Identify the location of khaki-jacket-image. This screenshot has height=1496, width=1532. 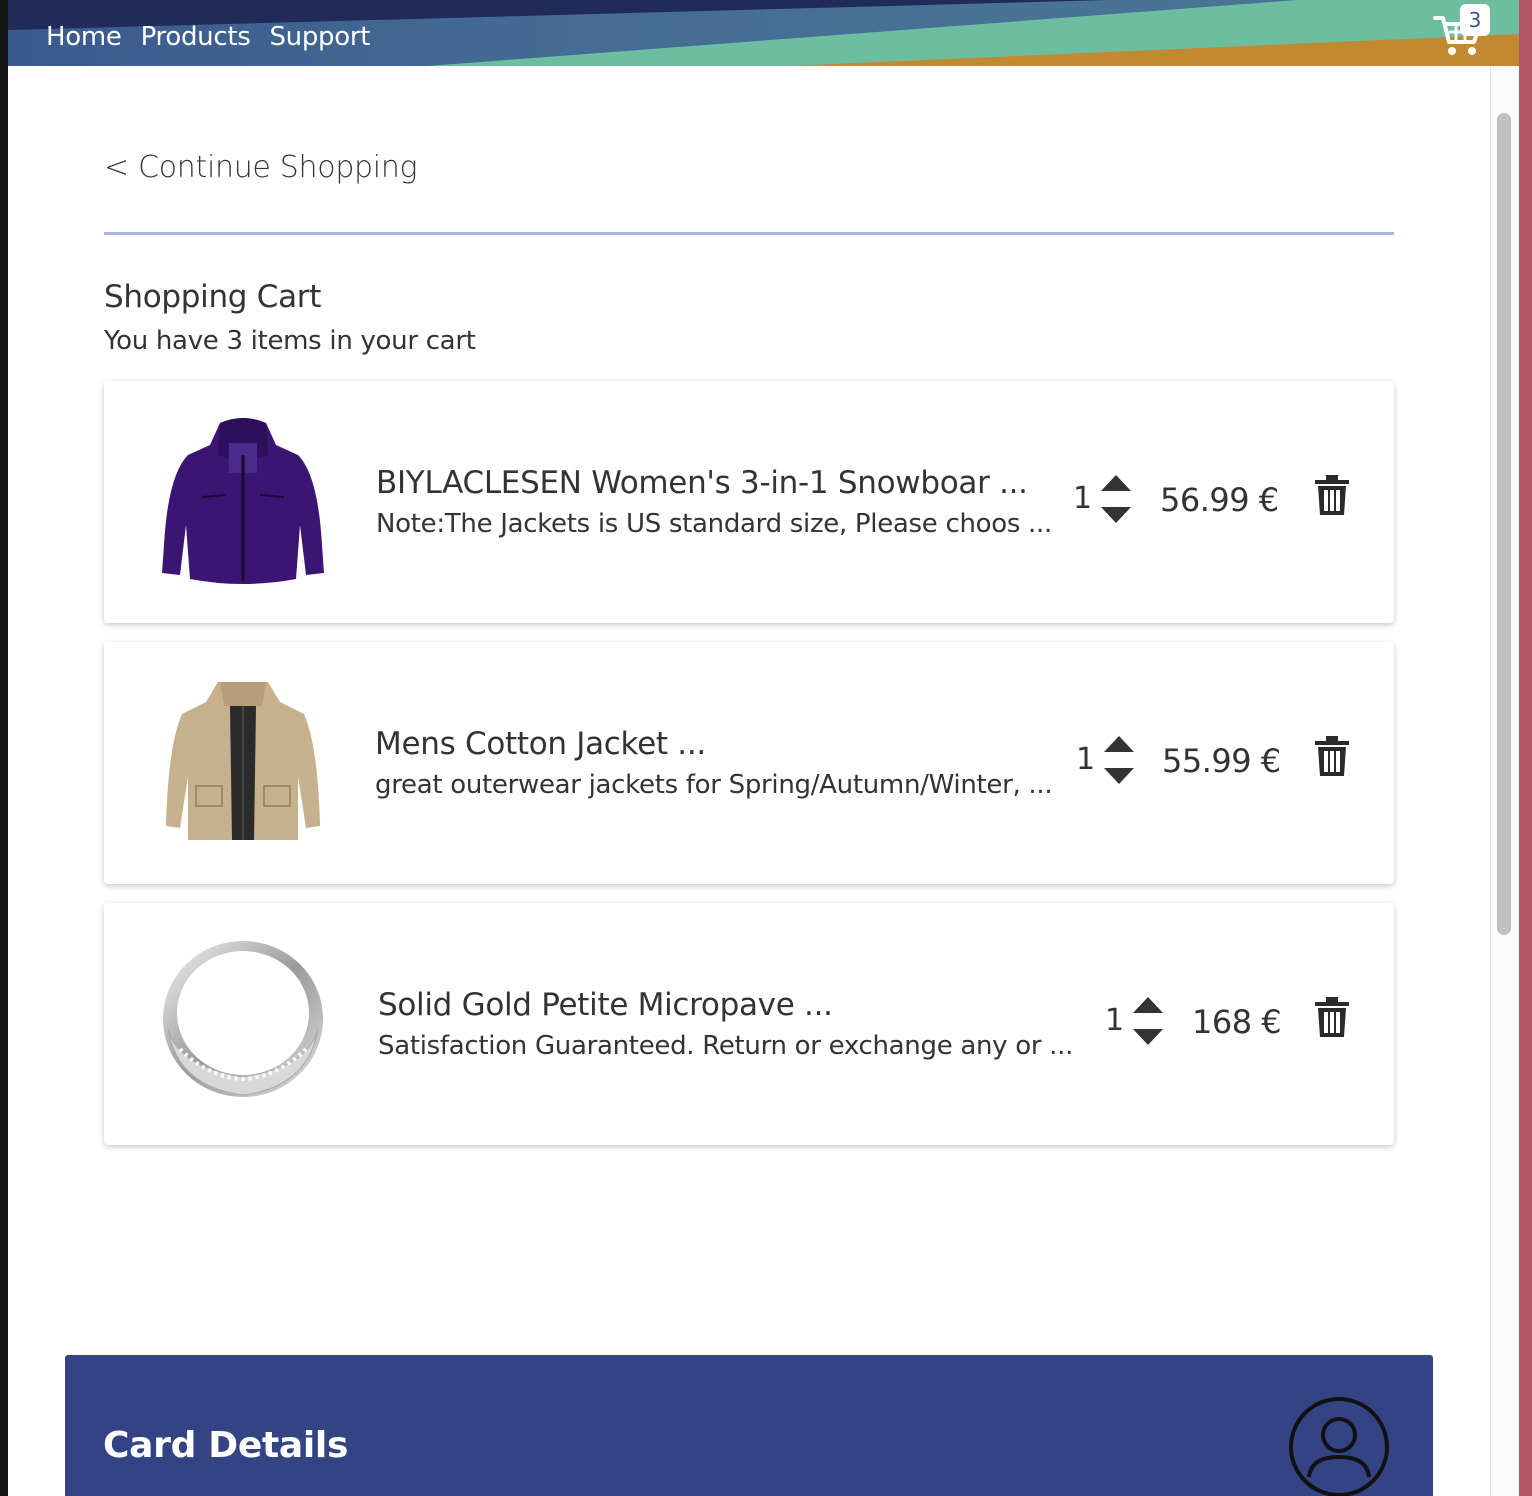
(243, 761).